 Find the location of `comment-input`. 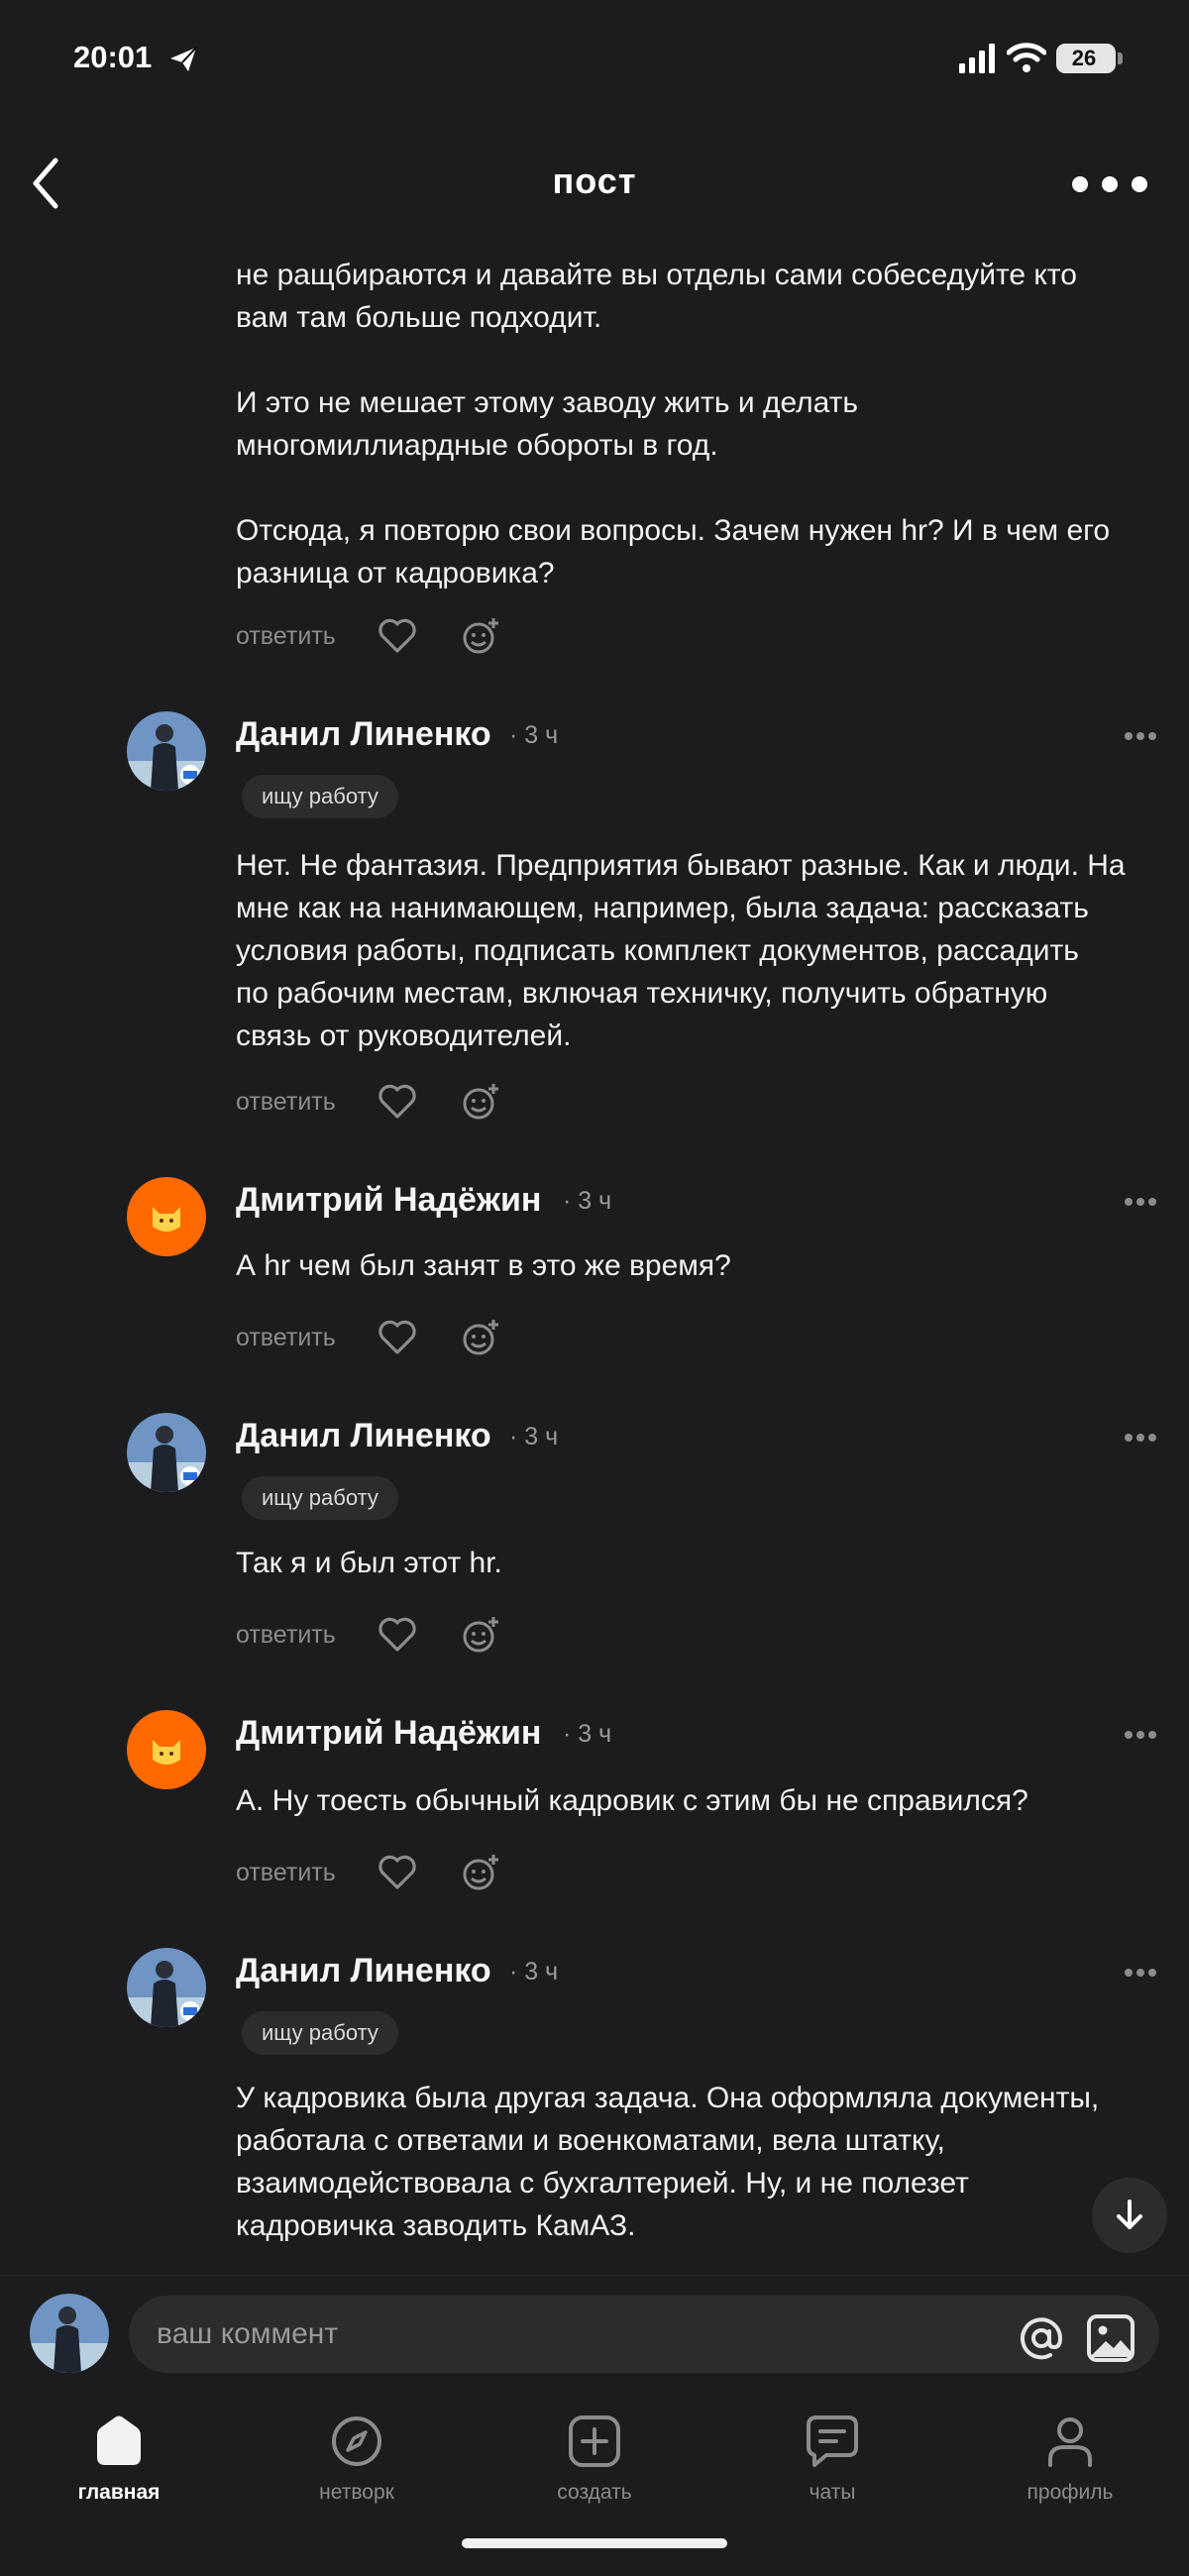

comment-input is located at coordinates (578, 2334).